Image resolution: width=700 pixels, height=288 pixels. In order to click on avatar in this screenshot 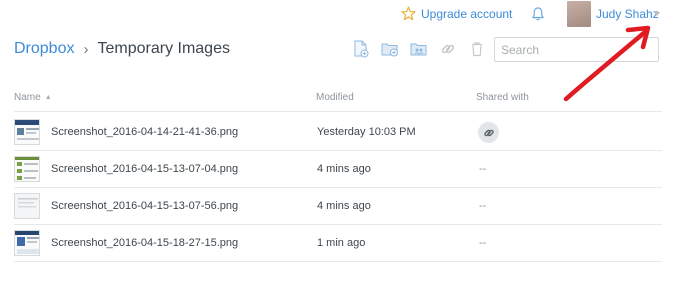, I will do `click(579, 14)`.